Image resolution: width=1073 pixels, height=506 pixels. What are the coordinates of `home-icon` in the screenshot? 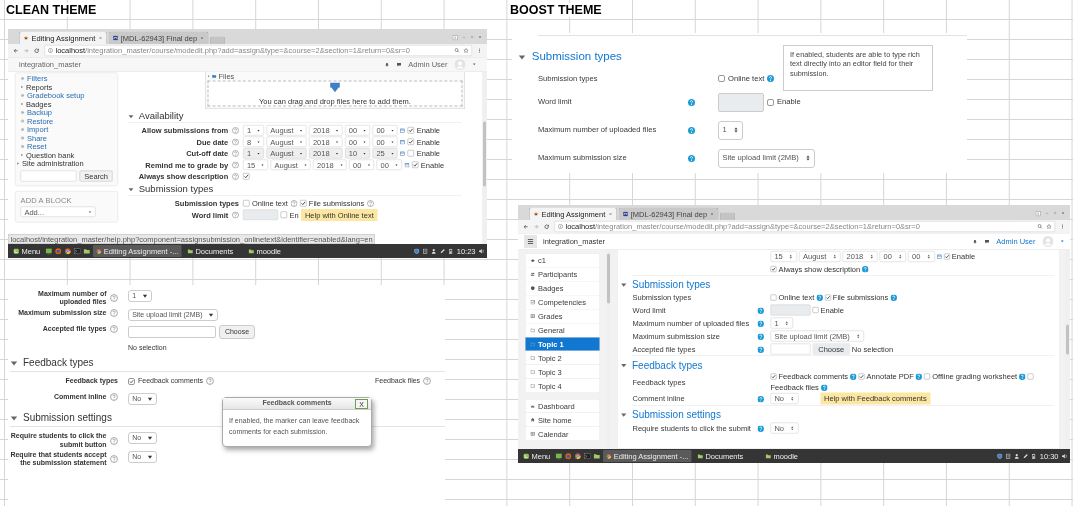 It's located at (532, 419).